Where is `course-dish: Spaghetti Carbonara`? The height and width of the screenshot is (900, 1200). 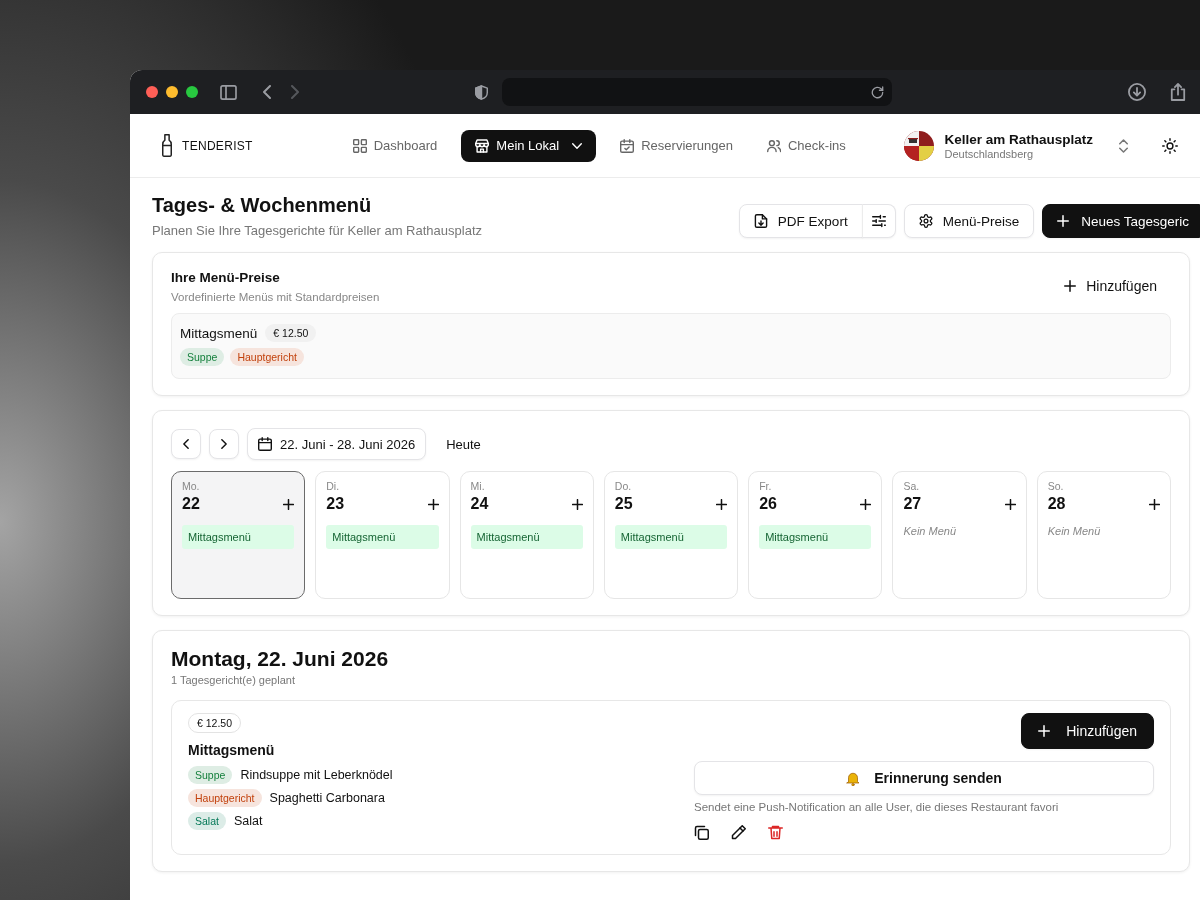
course-dish: Spaghetti Carbonara is located at coordinates (327, 798).